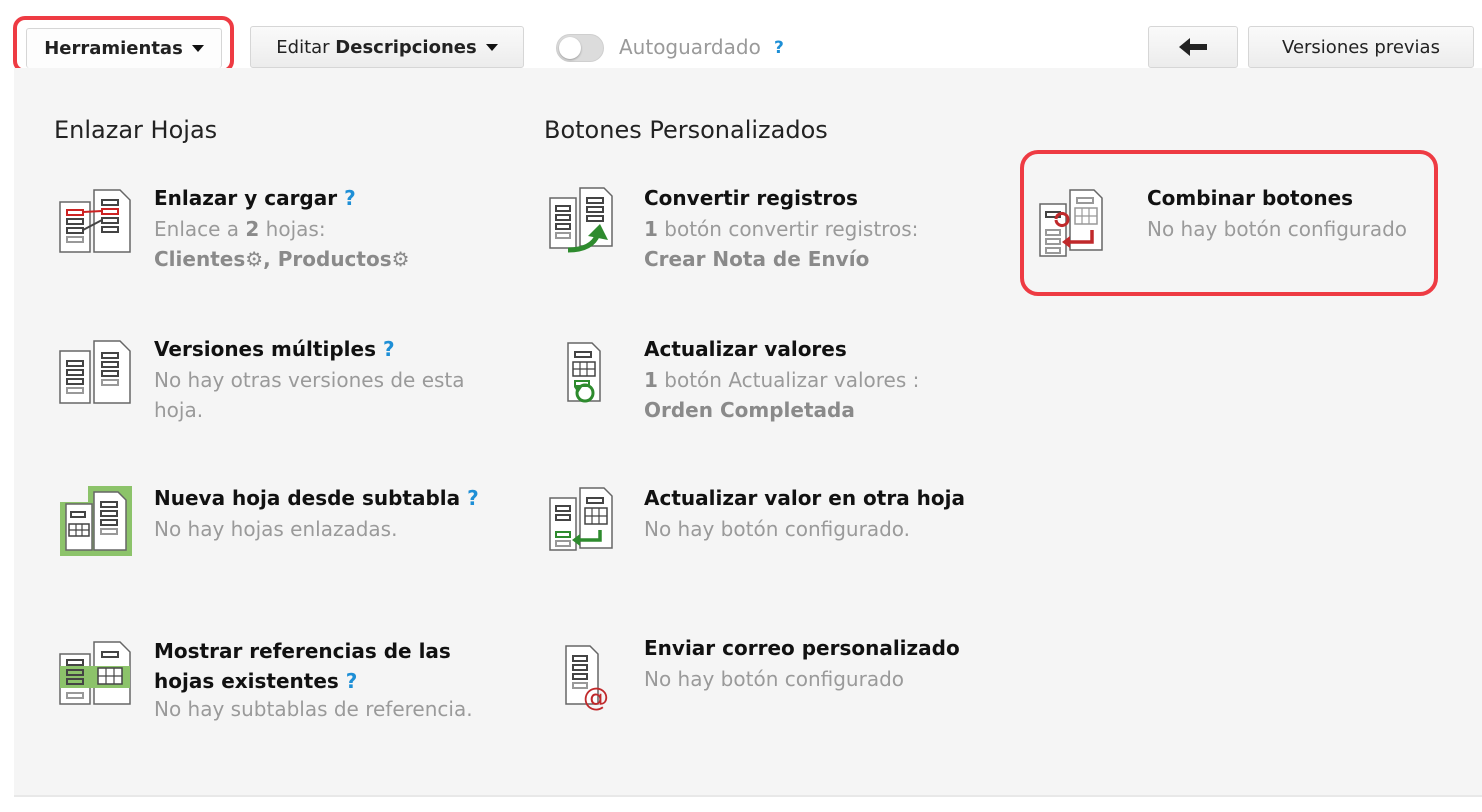  I want to click on autosave-toggle, so click(580, 48).